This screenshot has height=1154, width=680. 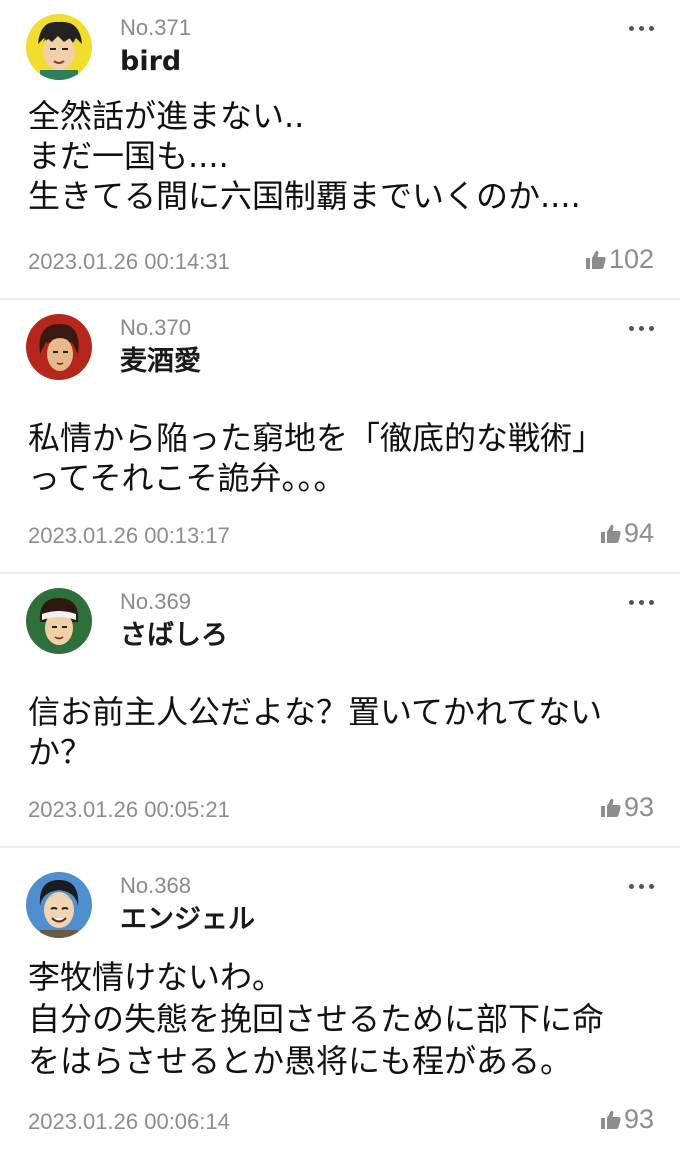 I want to click on comment-line: ってそれこそ詭弁。。。, so click(x=187, y=478).